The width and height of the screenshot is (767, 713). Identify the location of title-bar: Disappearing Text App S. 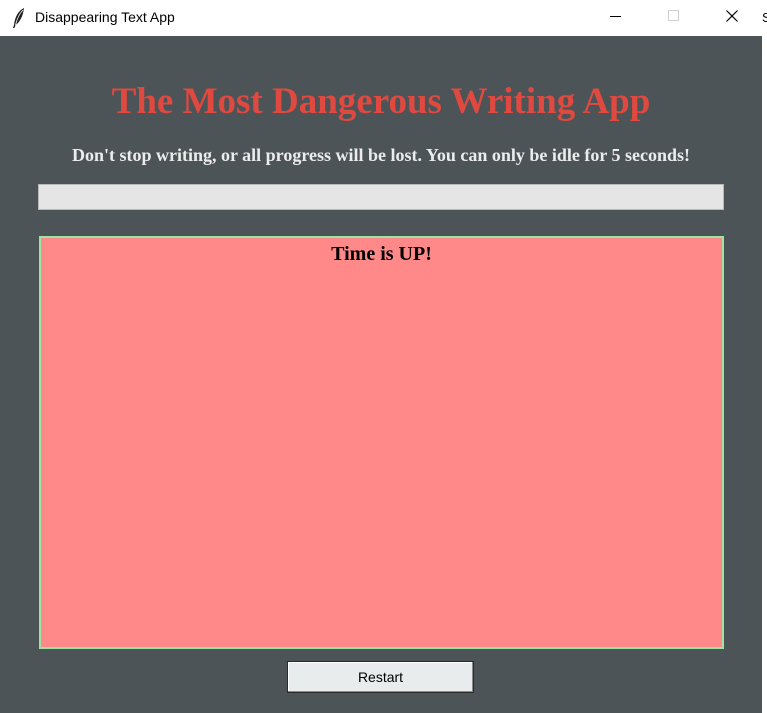
(383, 18).